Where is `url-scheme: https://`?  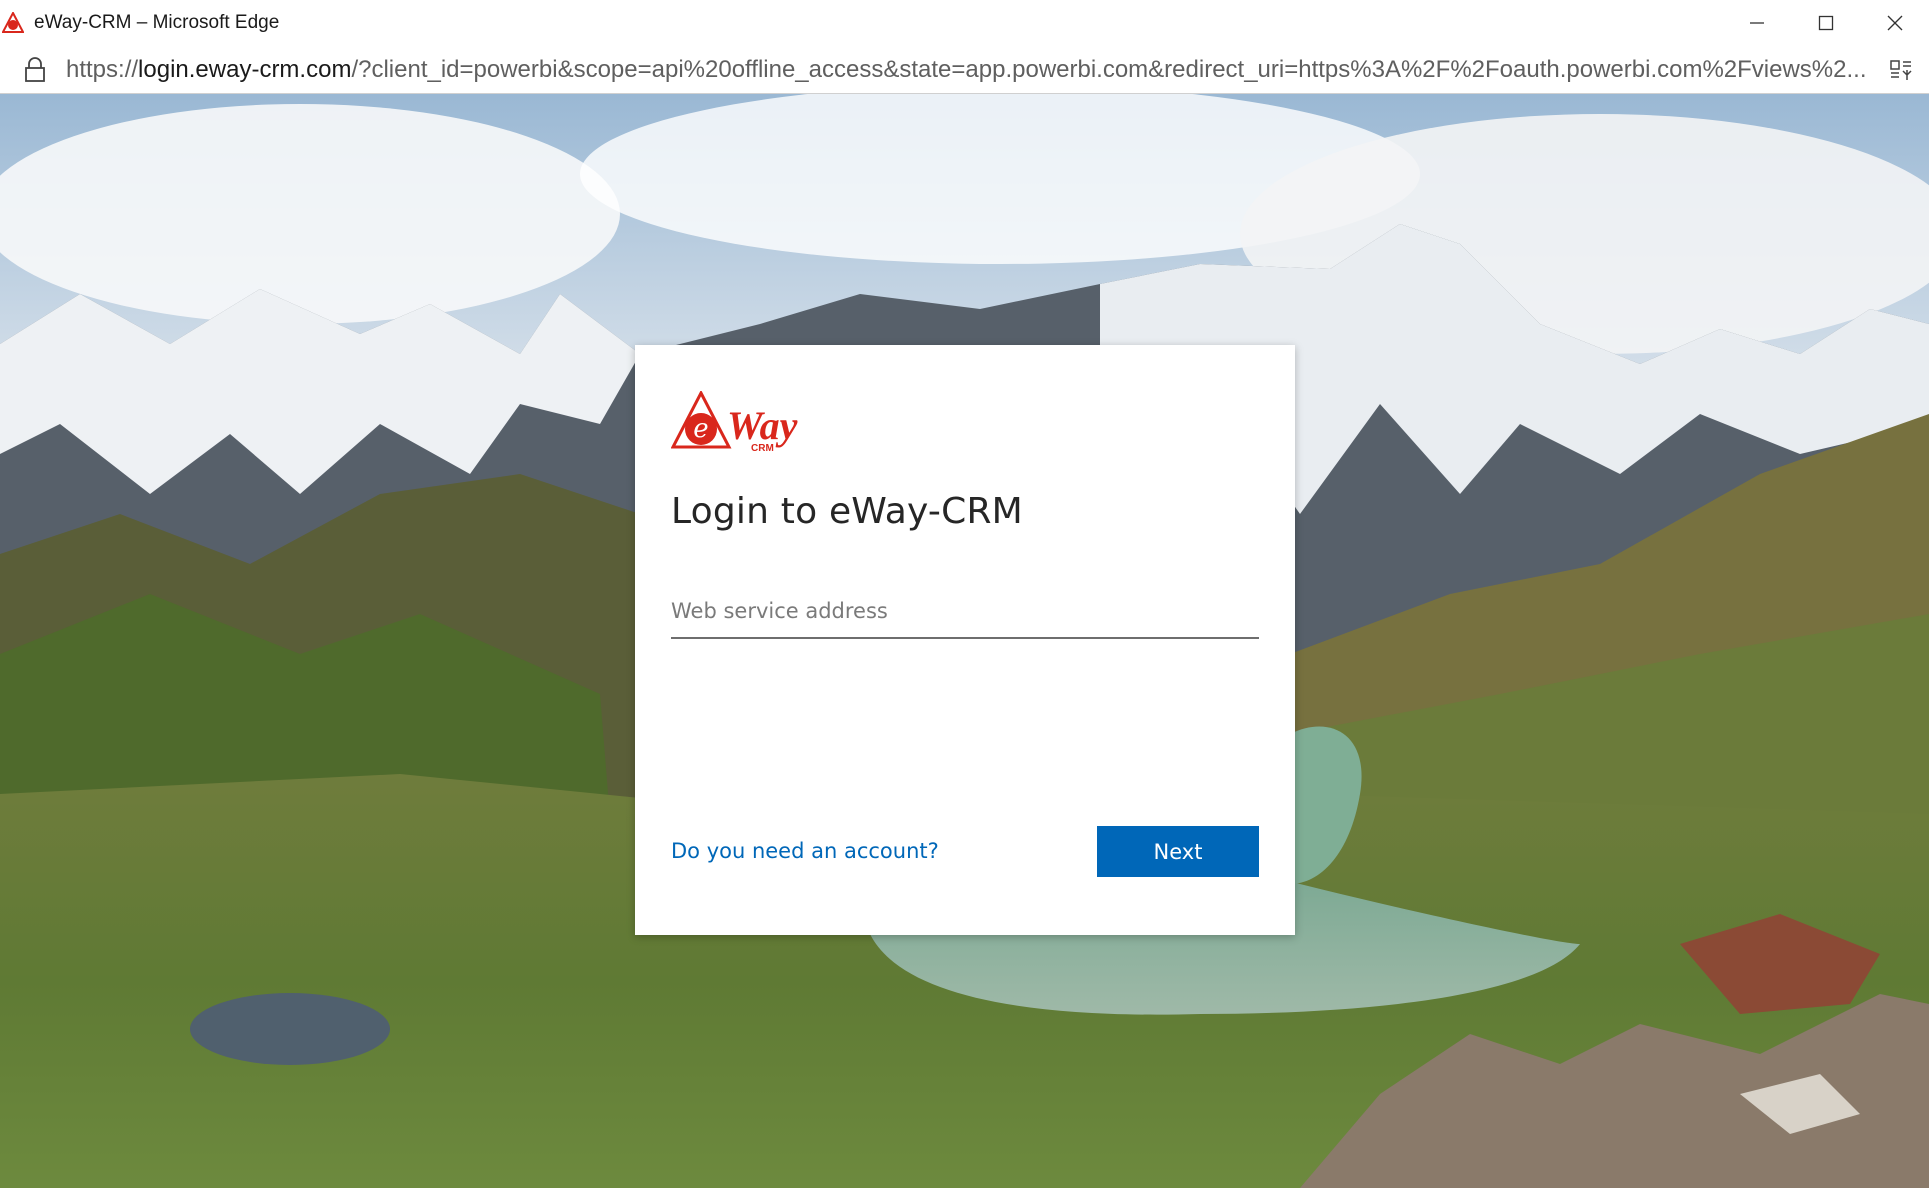 url-scheme: https:// is located at coordinates (102, 69).